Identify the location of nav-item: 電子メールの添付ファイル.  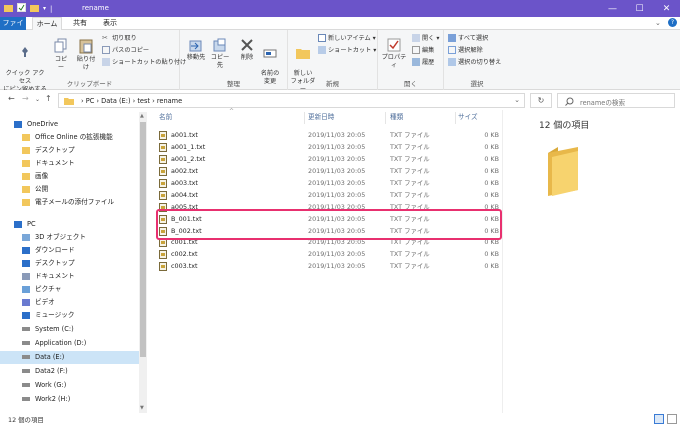
(69, 202).